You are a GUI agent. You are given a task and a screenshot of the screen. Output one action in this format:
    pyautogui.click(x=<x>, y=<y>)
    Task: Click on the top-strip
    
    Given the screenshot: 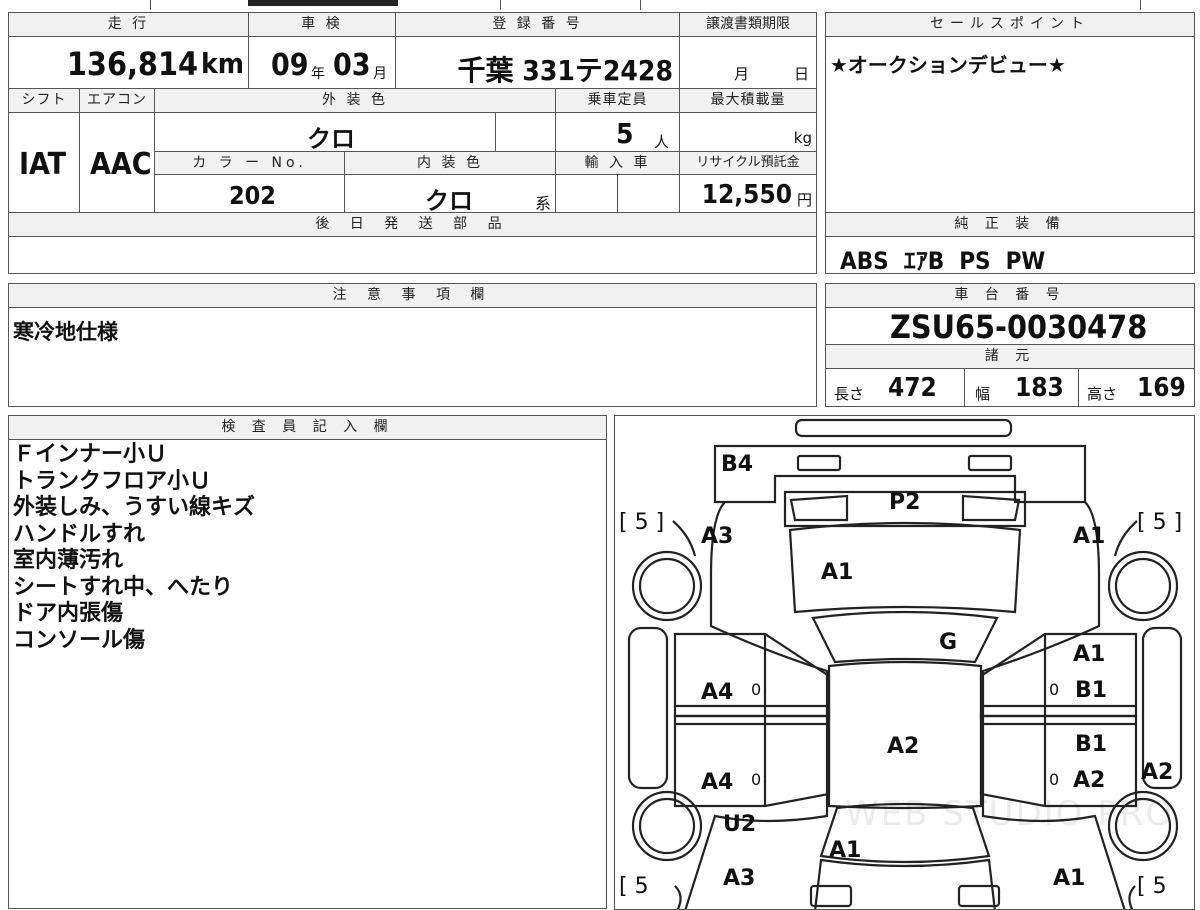 What is the action you would take?
    pyautogui.click(x=600, y=5)
    